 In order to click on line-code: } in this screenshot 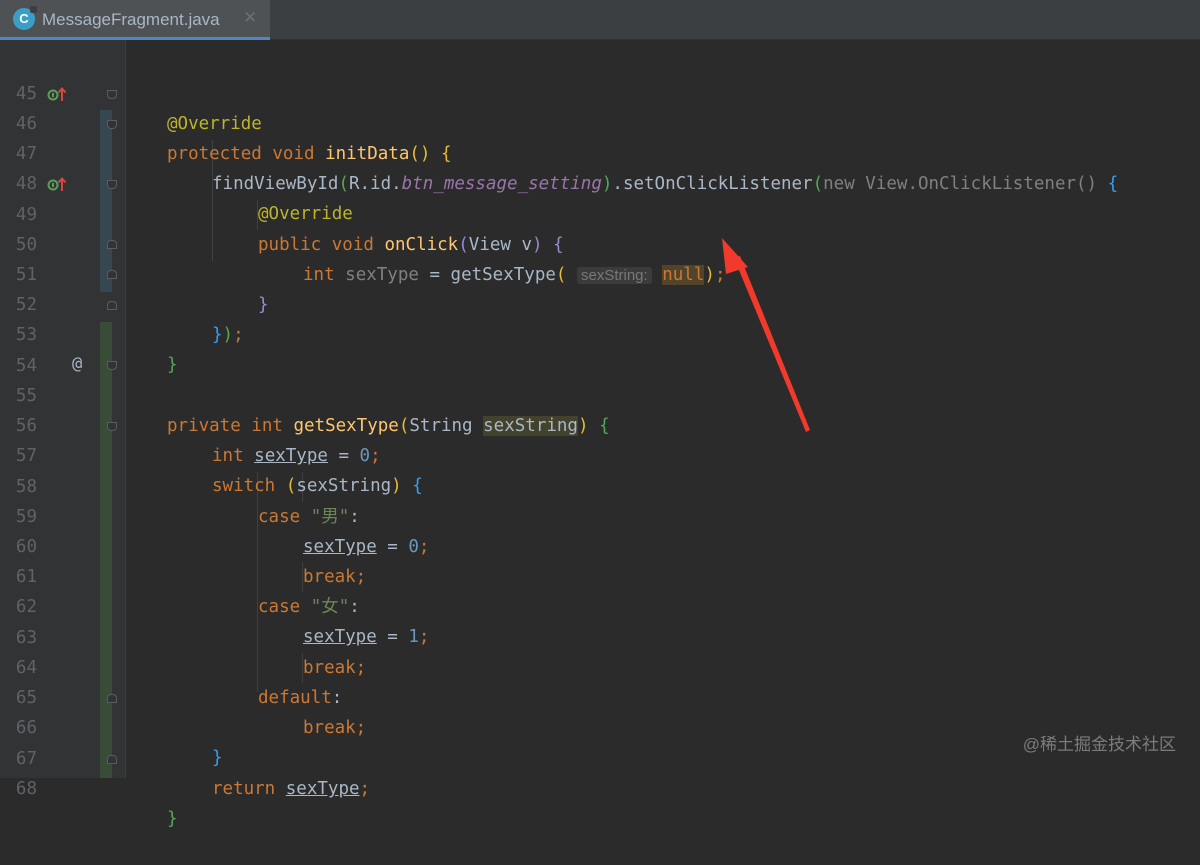, I will do `click(172, 819)`.